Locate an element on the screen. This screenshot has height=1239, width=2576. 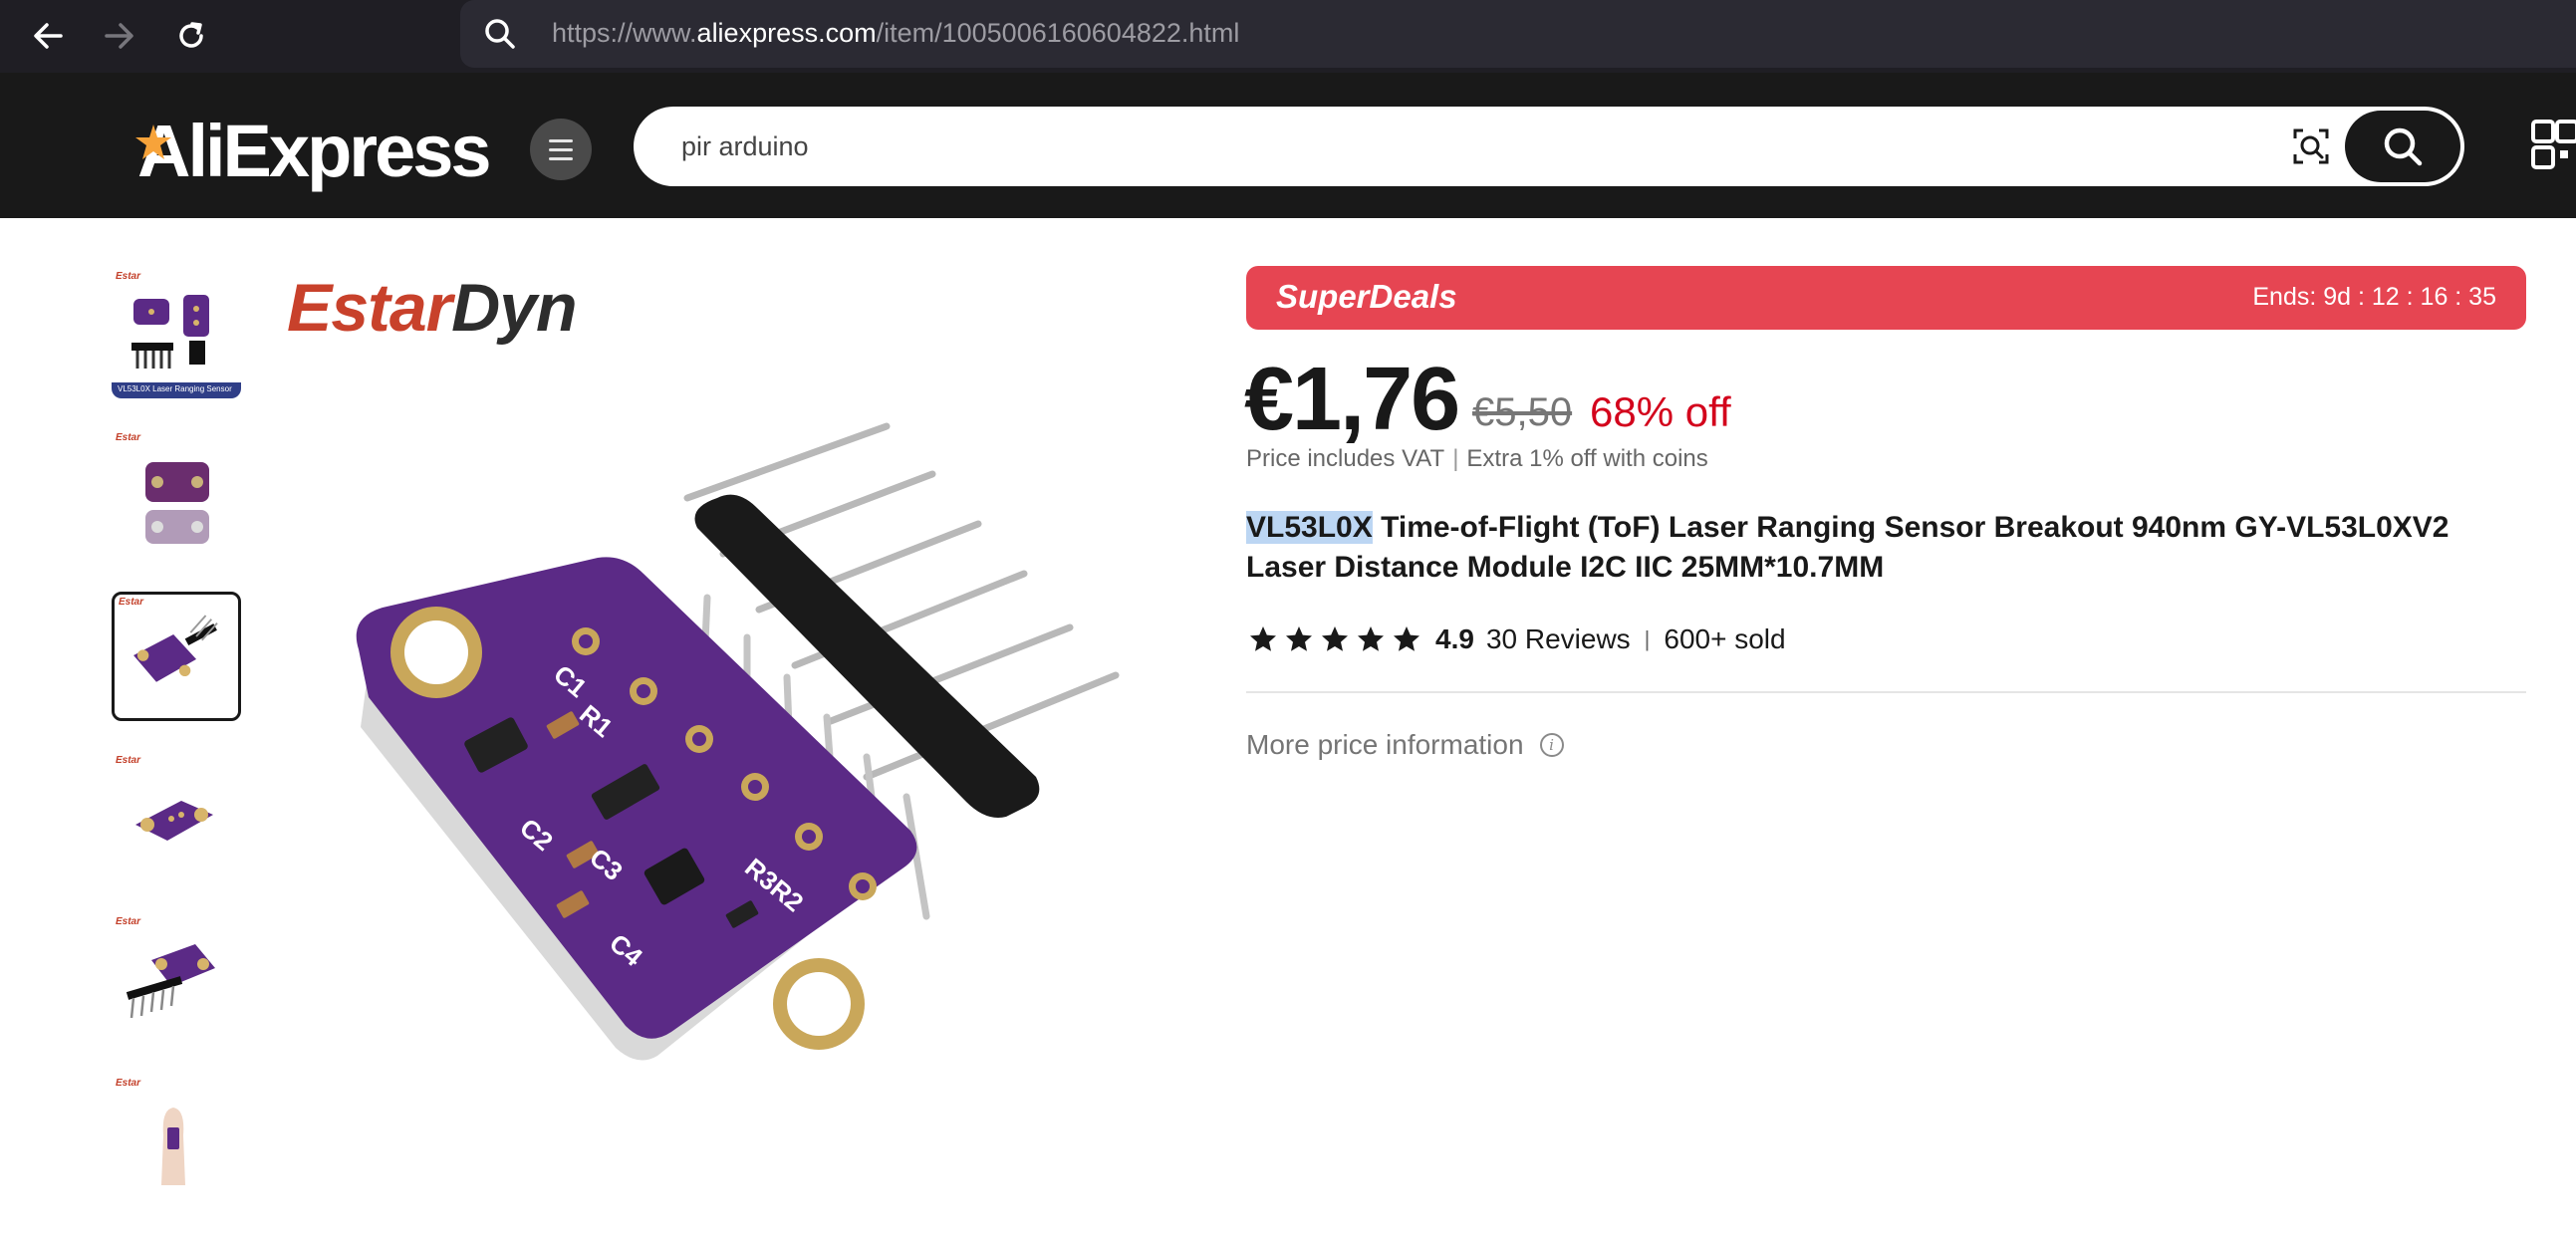
arrow-right-icon is located at coordinates (119, 36).